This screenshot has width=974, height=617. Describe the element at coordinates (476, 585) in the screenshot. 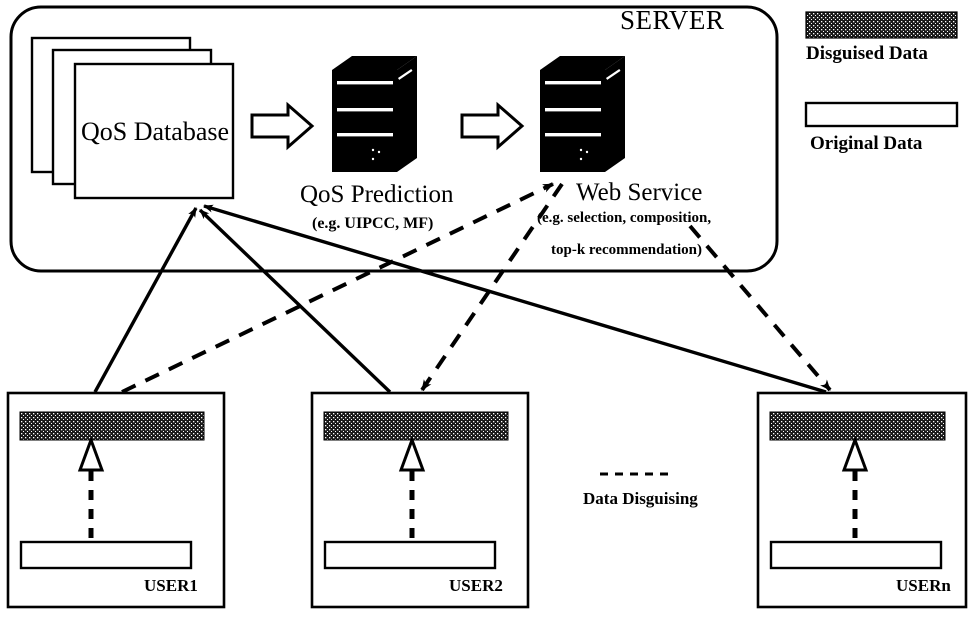

I see `user-2-label: USER2` at that location.